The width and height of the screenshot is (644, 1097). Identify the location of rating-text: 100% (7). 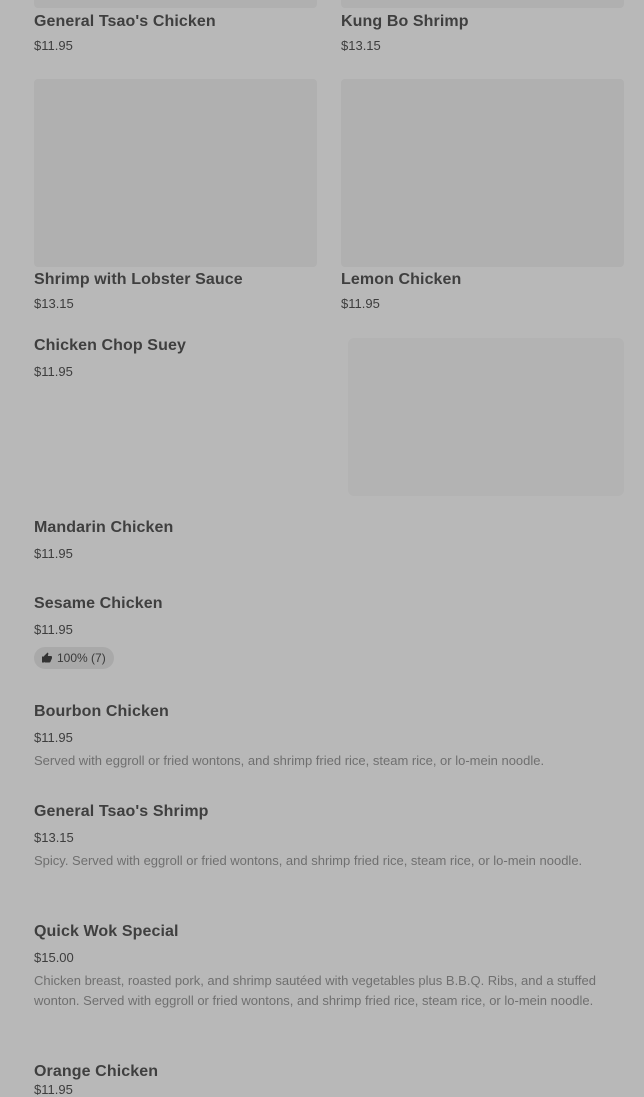
(81, 658).